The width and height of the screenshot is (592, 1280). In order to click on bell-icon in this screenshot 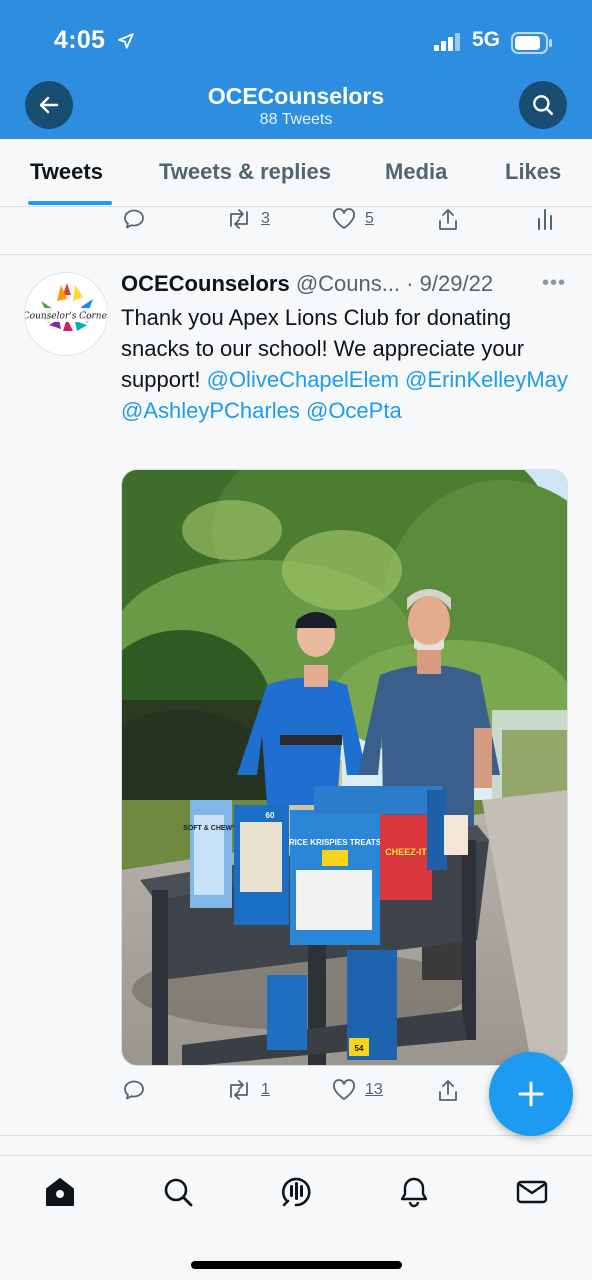, I will do `click(414, 1192)`.